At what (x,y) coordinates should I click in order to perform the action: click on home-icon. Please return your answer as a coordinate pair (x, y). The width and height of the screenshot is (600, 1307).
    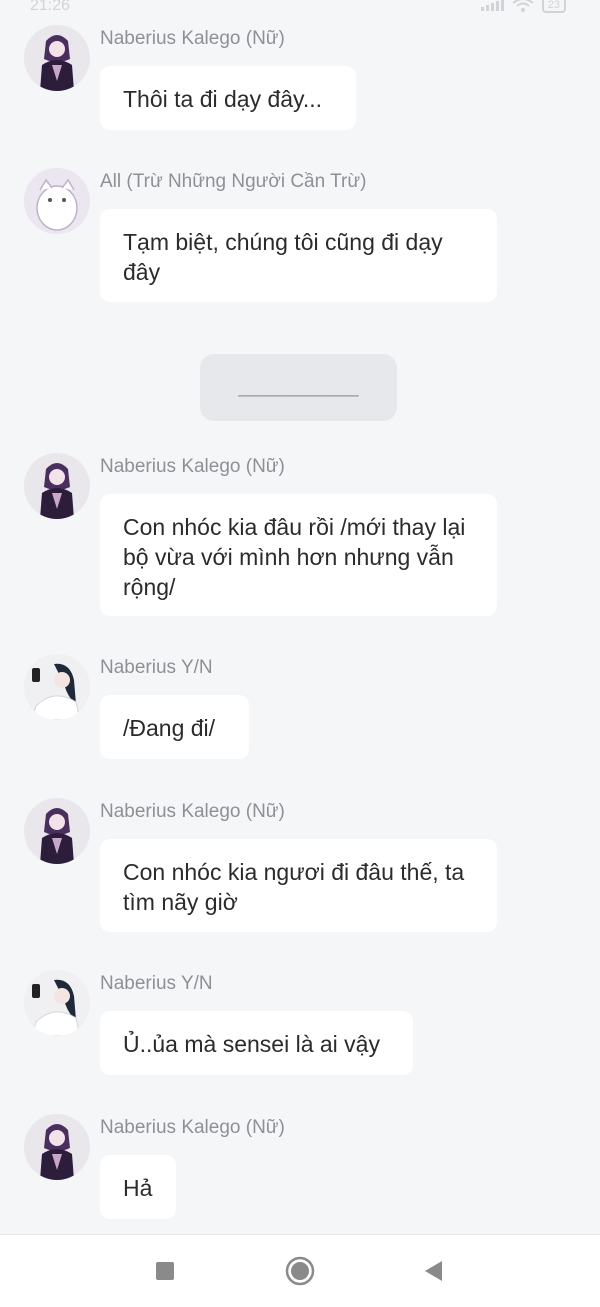
    Looking at the image, I should click on (300, 1271).